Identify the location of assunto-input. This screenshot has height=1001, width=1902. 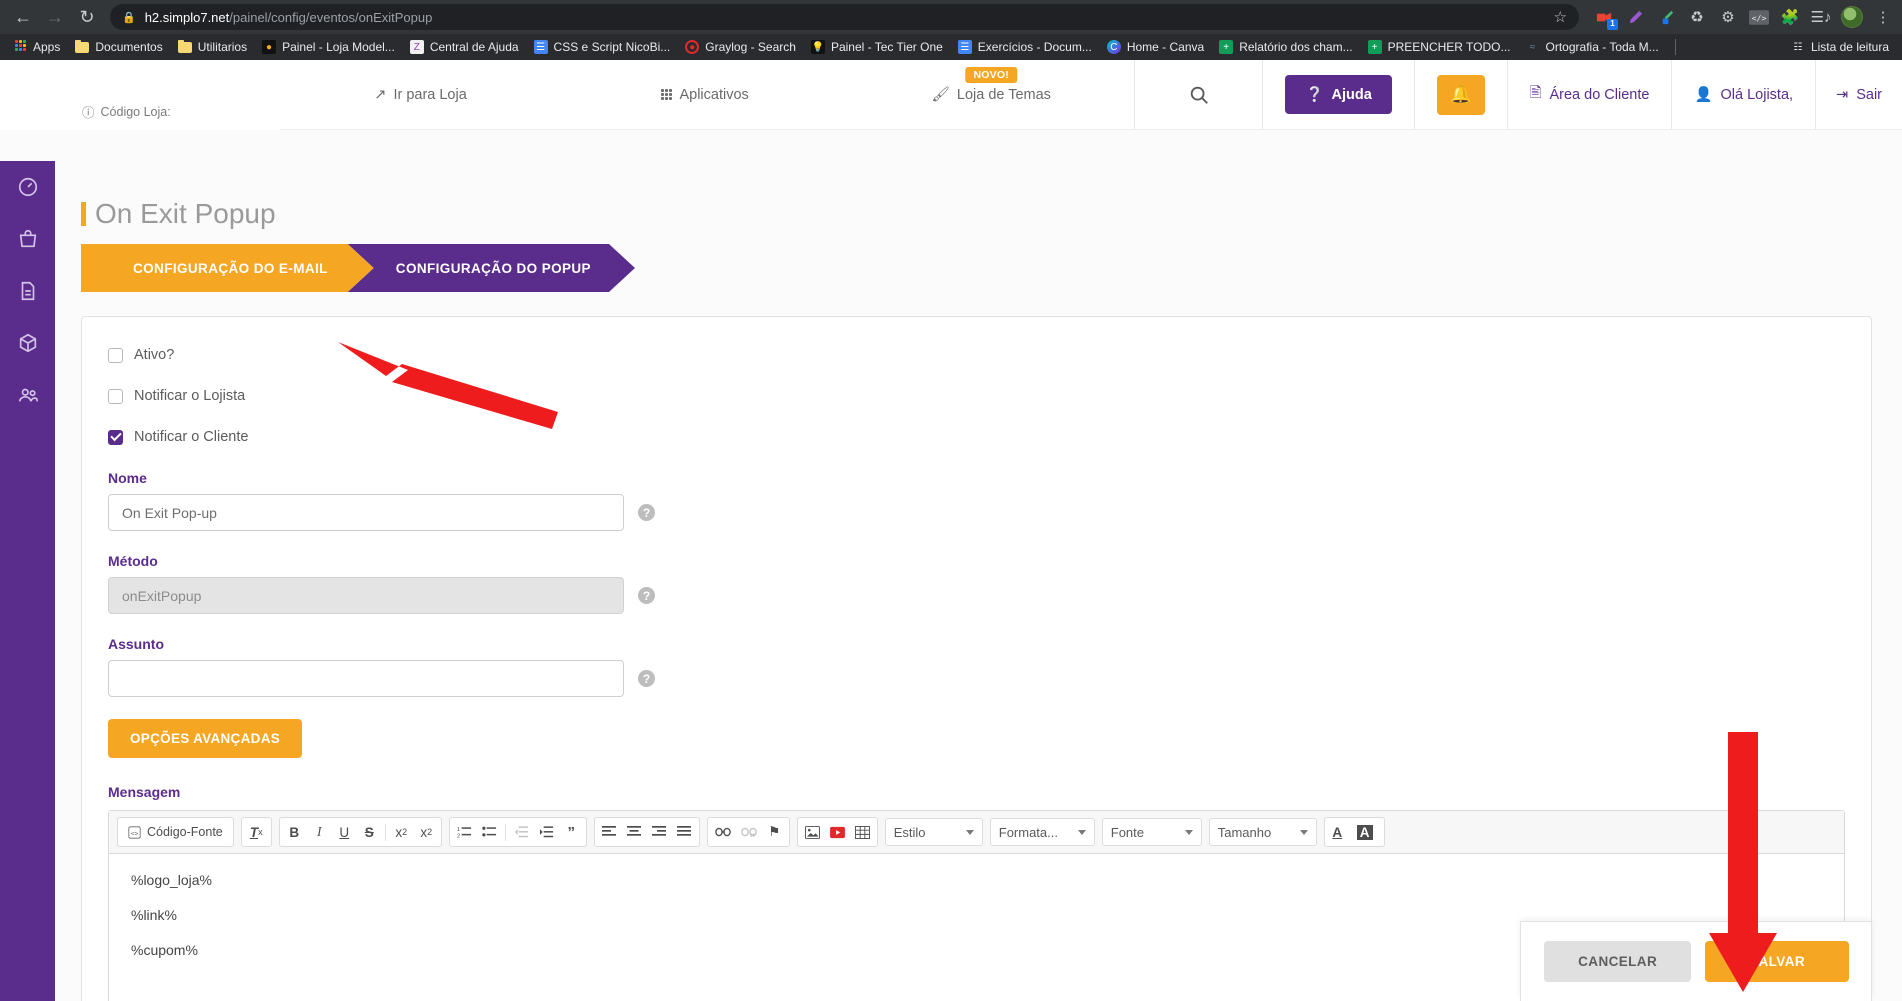
(366, 678).